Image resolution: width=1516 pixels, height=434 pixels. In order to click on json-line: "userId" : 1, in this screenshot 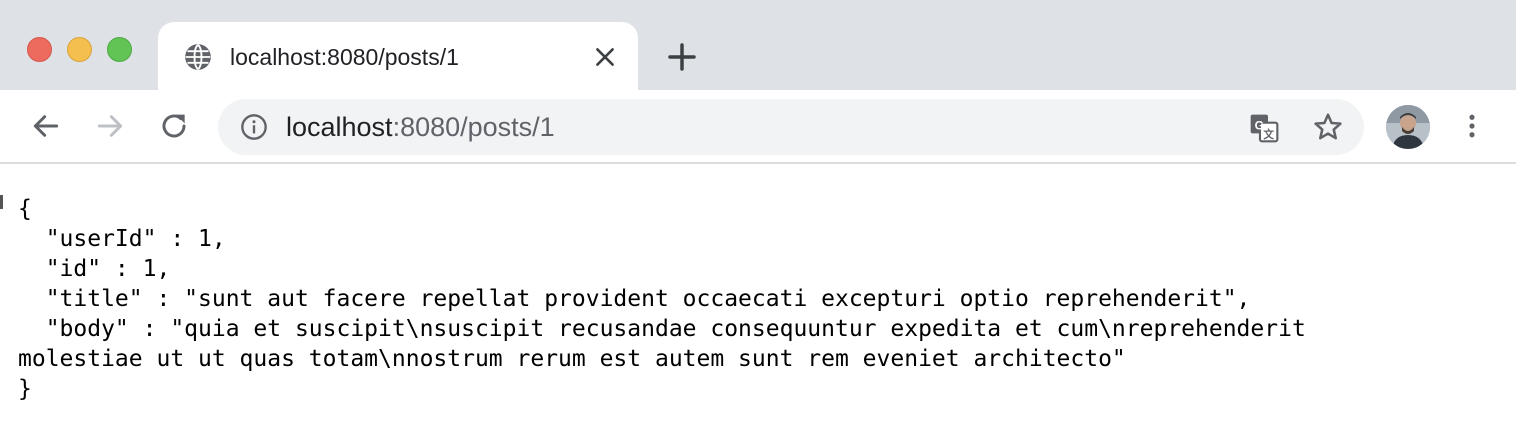, I will do `click(122, 239)`.